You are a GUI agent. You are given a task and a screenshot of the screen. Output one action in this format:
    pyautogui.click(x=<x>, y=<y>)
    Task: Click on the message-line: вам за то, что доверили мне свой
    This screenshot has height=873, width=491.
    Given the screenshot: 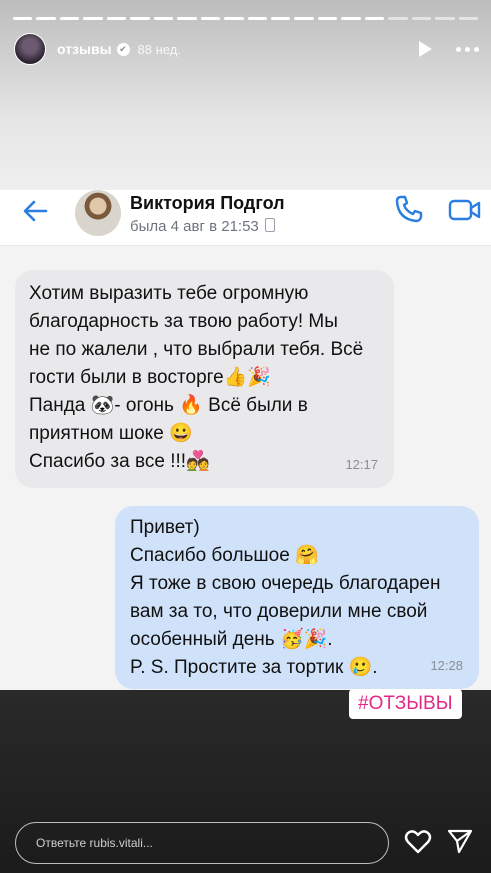 What is the action you would take?
    pyautogui.click(x=279, y=611)
    